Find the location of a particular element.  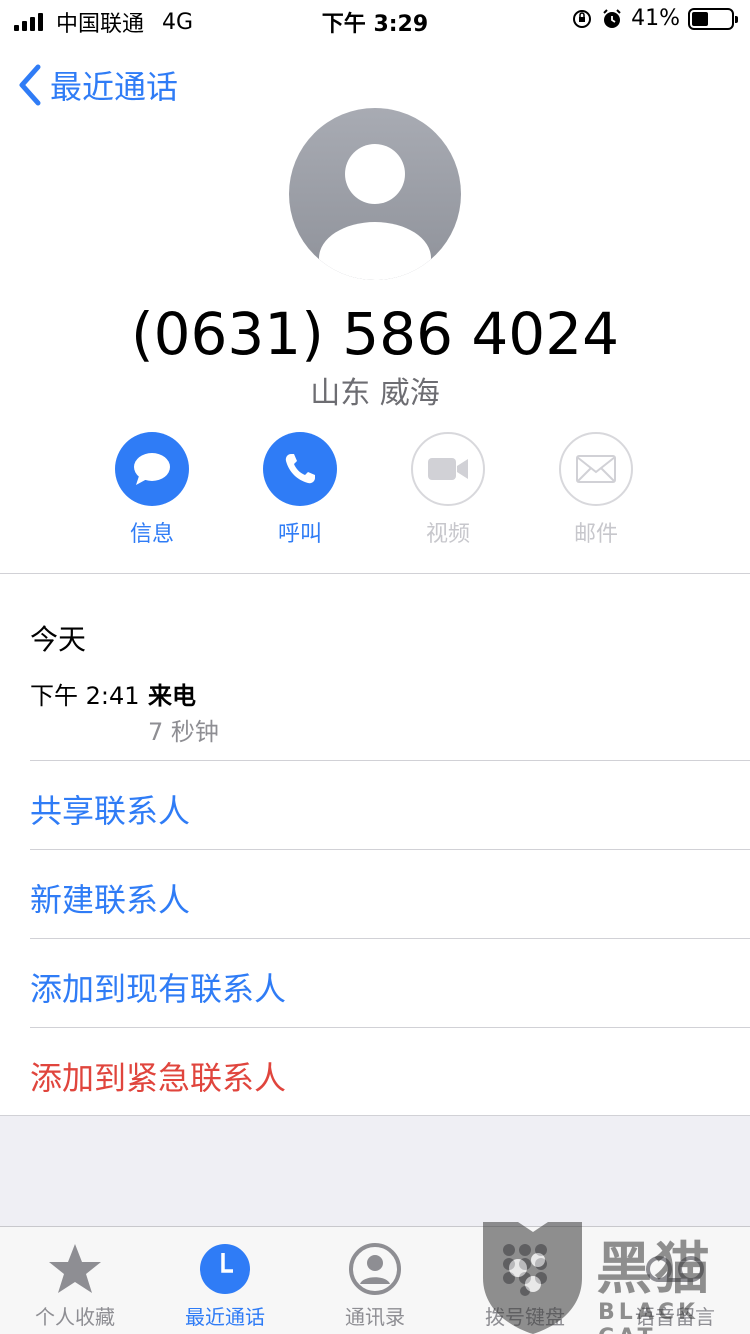

status-right: 41% is located at coordinates (654, 18).